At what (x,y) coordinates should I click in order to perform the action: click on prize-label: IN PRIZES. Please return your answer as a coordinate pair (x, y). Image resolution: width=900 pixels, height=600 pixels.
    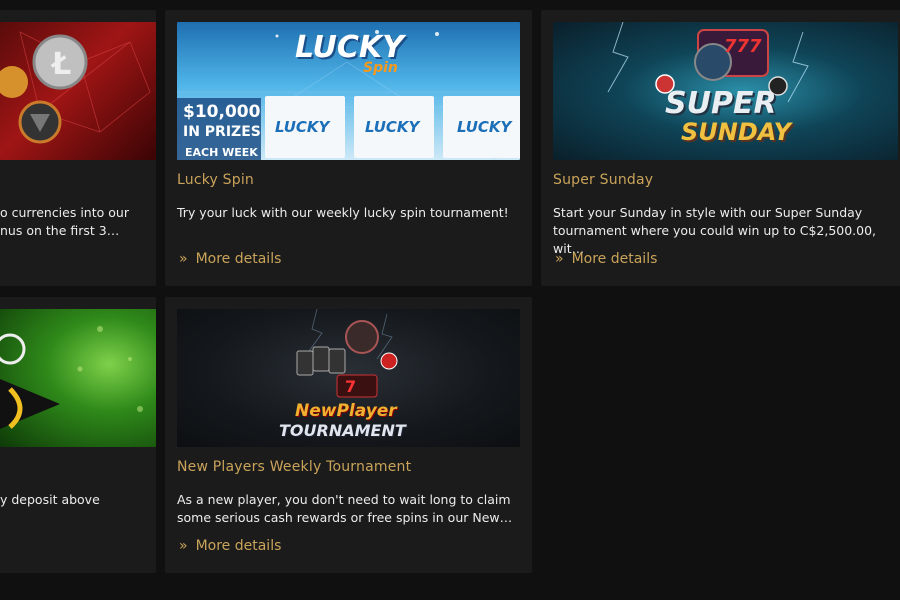
    Looking at the image, I should click on (222, 132).